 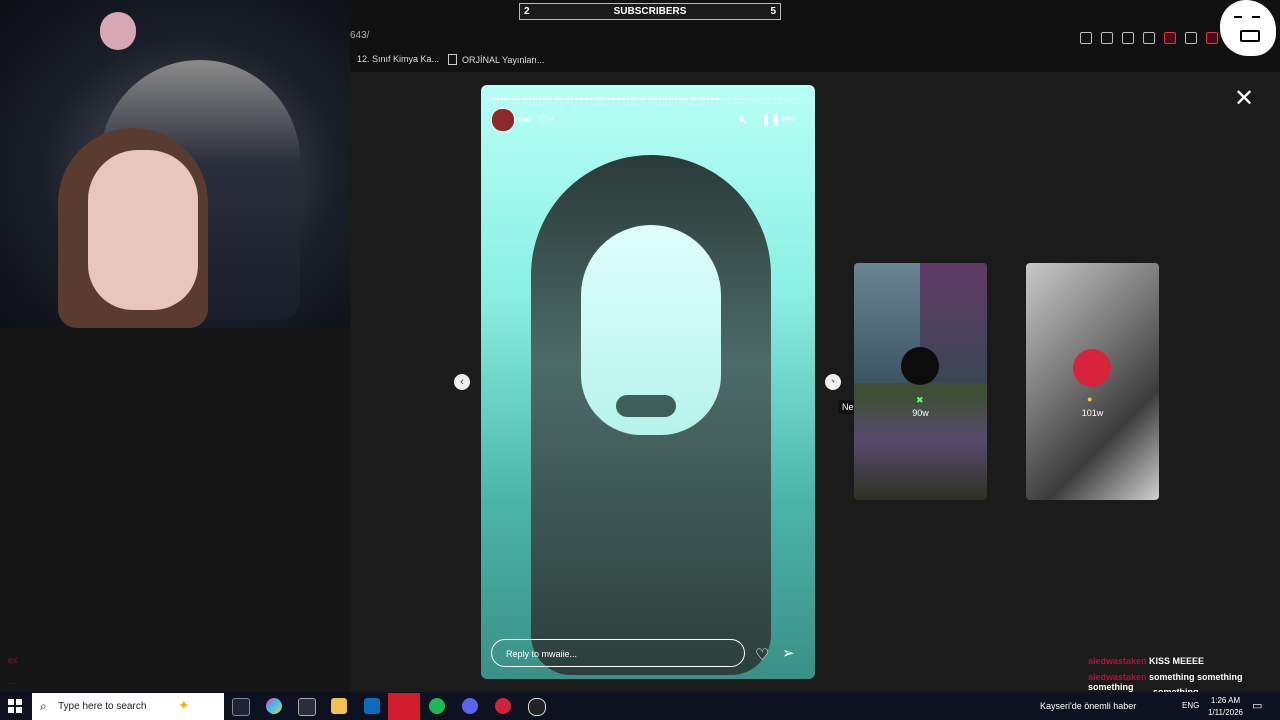 What do you see at coordinates (175, 510) in the screenshot?
I see `left-panel` at bounding box center [175, 510].